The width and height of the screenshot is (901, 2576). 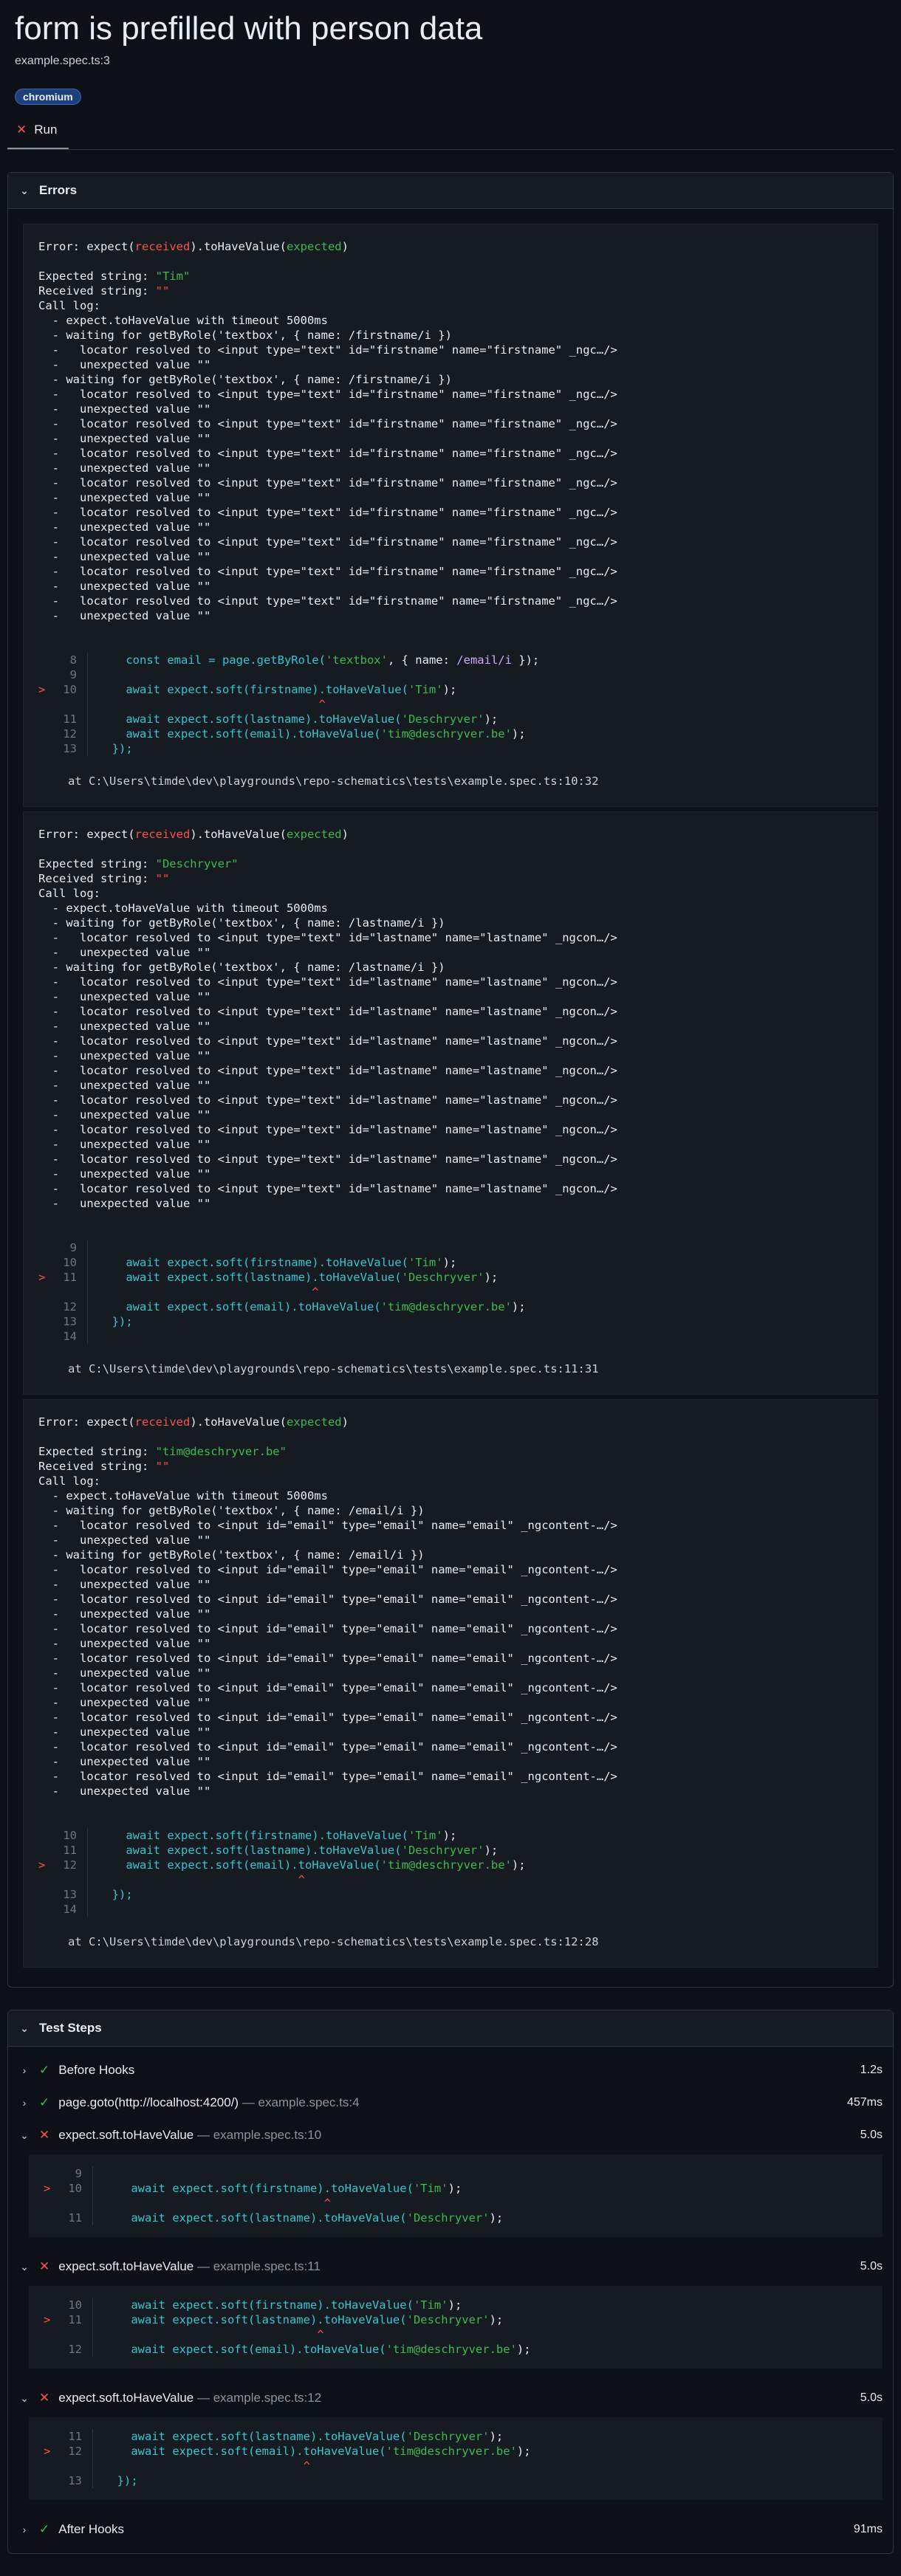 What do you see at coordinates (71, 2028) in the screenshot?
I see `test-steps-section-title: Test Steps` at bounding box center [71, 2028].